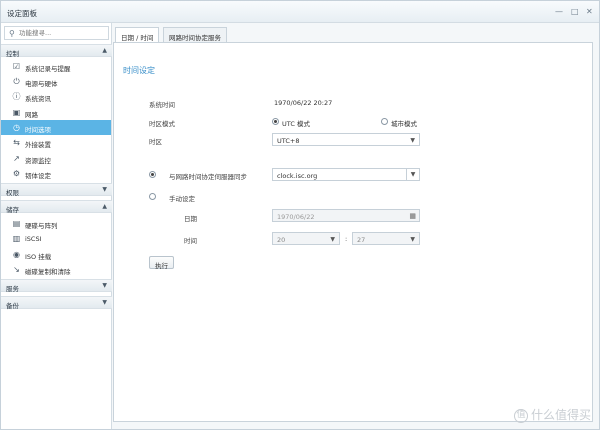 Image resolution: width=600 pixels, height=430 pixels. What do you see at coordinates (12, 54) in the screenshot?
I see `sidebar-section-label: 控制` at bounding box center [12, 54].